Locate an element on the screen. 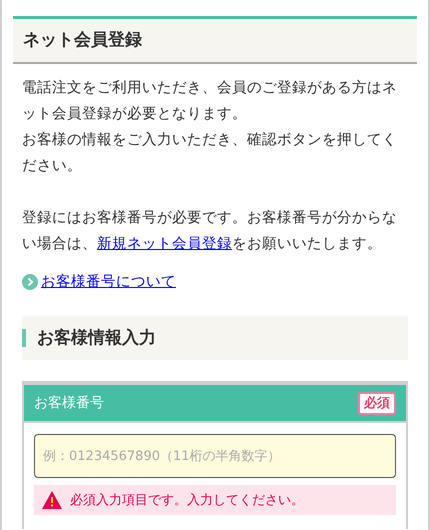 This screenshot has height=530, width=430. chevron-icon is located at coordinates (30, 282).